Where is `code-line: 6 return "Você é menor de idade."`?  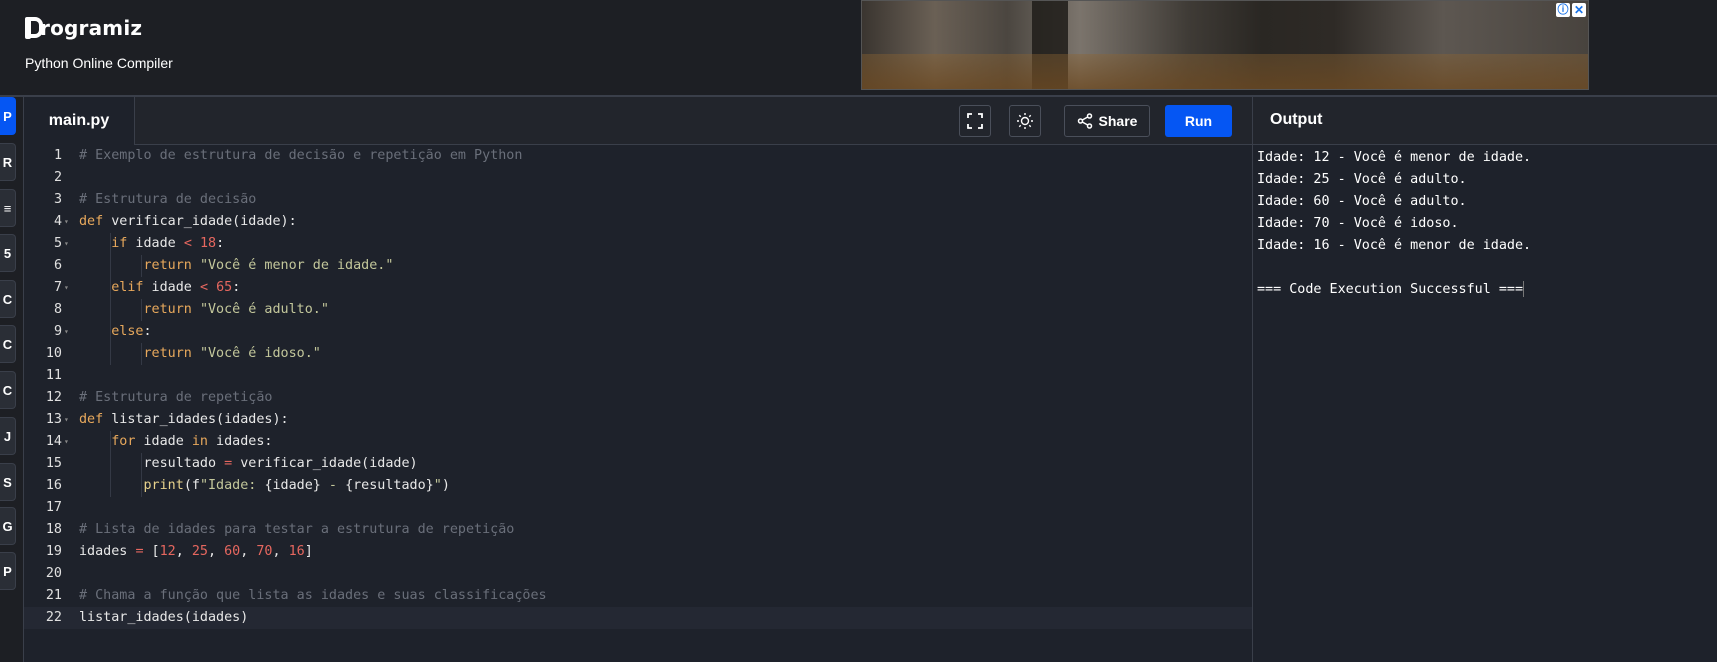
code-line: 6 return "Você é menor de idade." is located at coordinates (638, 266).